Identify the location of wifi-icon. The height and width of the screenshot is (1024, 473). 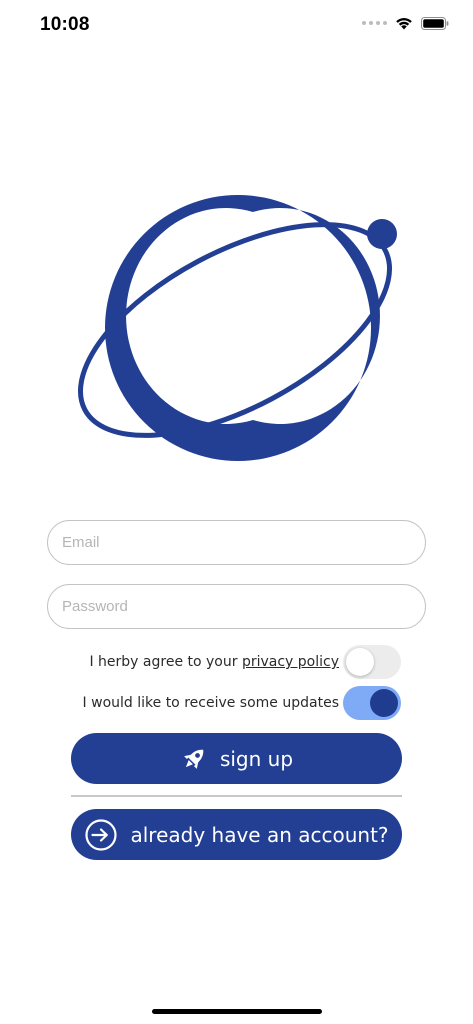
(404, 24).